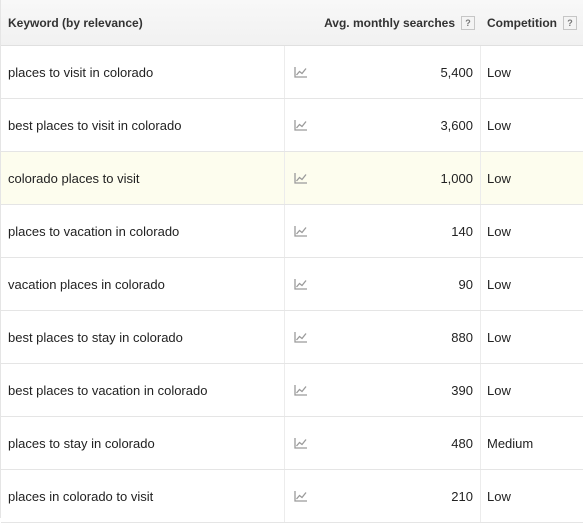  I want to click on searches-cell: 3,600, so click(399, 125).